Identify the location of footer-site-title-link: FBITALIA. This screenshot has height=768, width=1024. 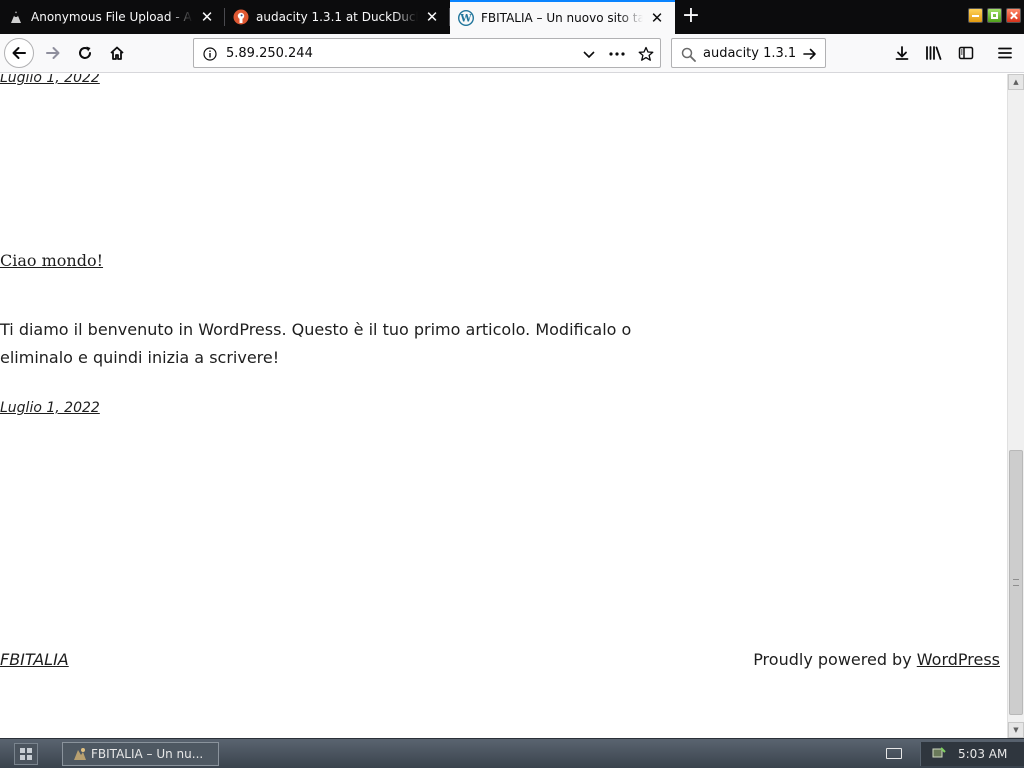
(34, 659).